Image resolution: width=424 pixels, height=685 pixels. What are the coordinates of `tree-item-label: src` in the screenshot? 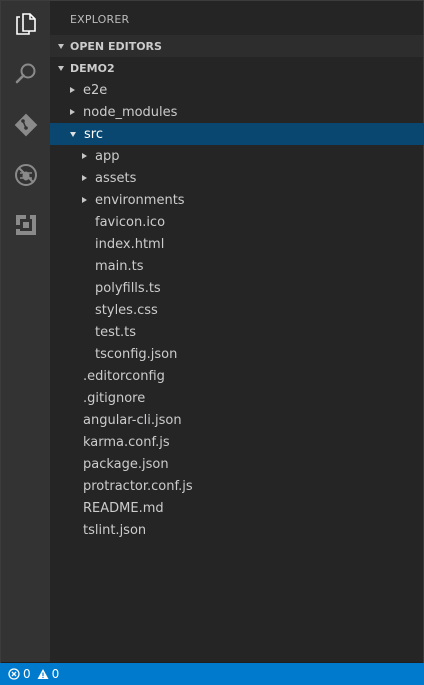 It's located at (93, 134).